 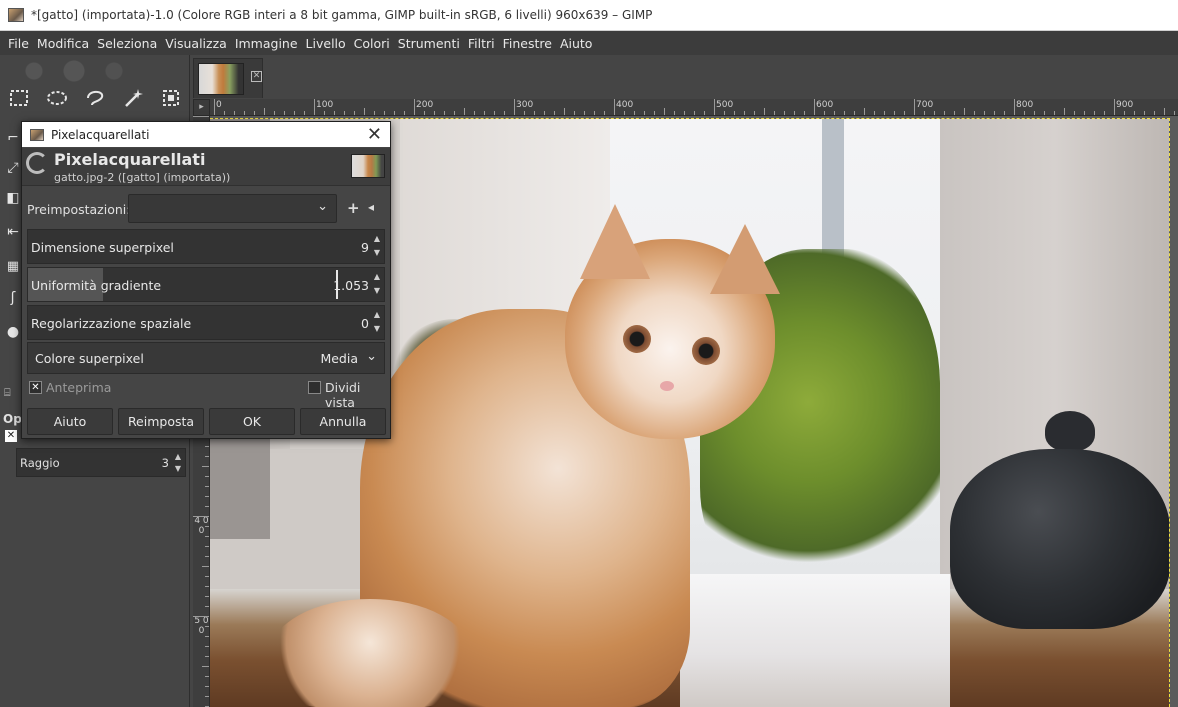 I want to click on menu-finestre: Finestre, so click(x=527, y=43).